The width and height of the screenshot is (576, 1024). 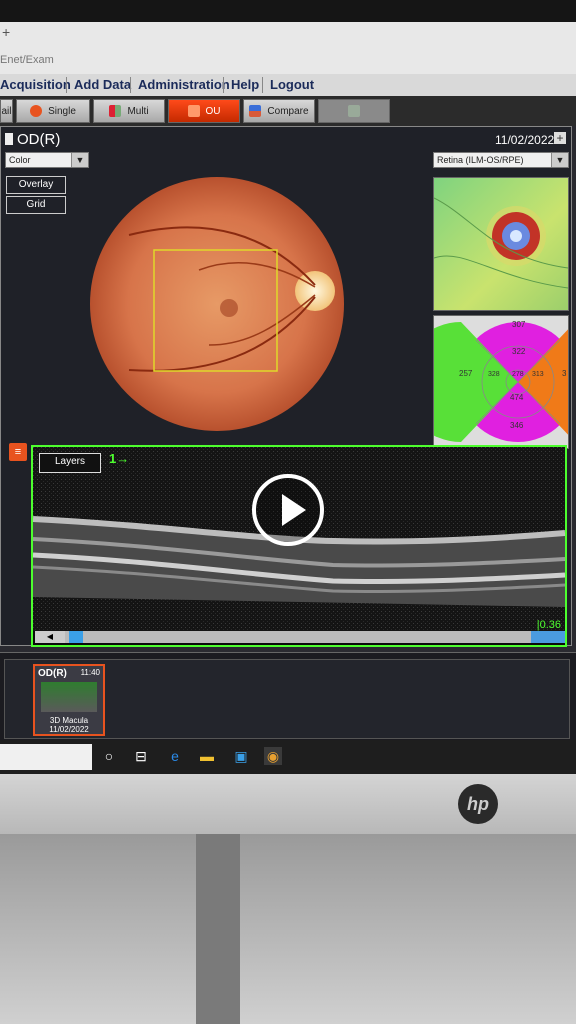 I want to click on color-select: Color ▼, so click(x=47, y=160).